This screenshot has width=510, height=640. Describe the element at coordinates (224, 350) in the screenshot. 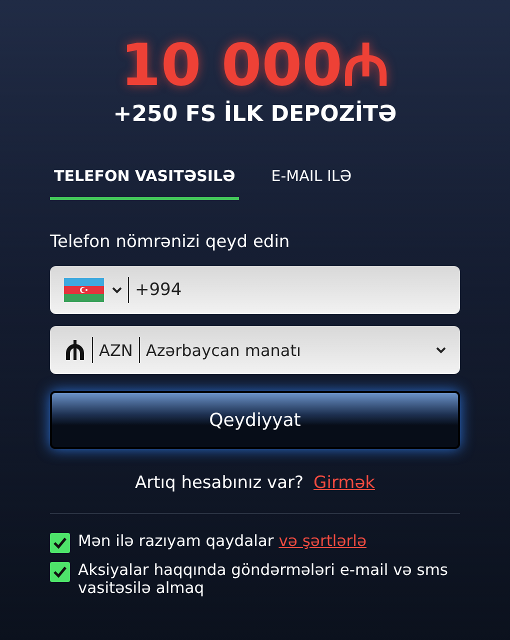

I see `currency-name: Azərbaycan manatı` at that location.